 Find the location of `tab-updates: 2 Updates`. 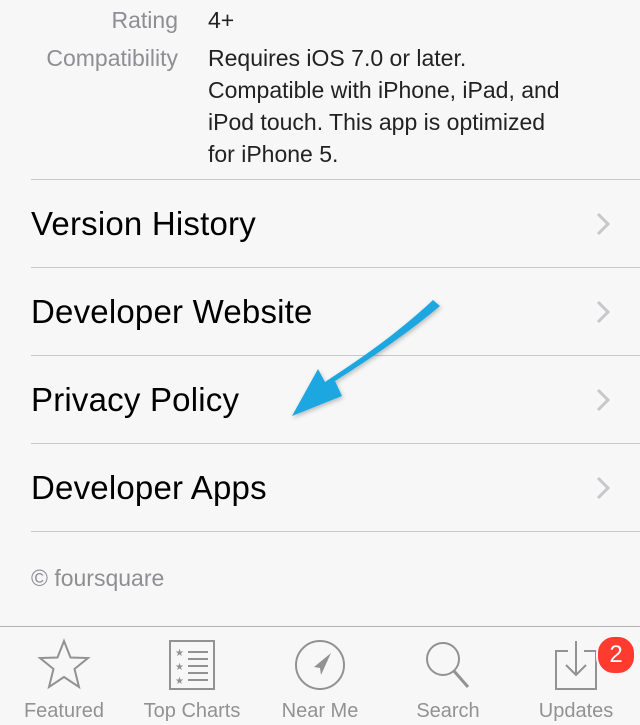

tab-updates: 2 Updates is located at coordinates (576, 676).